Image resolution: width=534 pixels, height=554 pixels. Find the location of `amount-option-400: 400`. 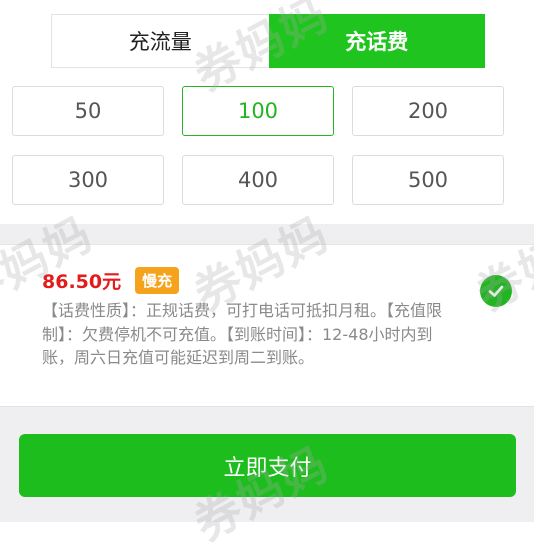

amount-option-400: 400 is located at coordinates (258, 180).